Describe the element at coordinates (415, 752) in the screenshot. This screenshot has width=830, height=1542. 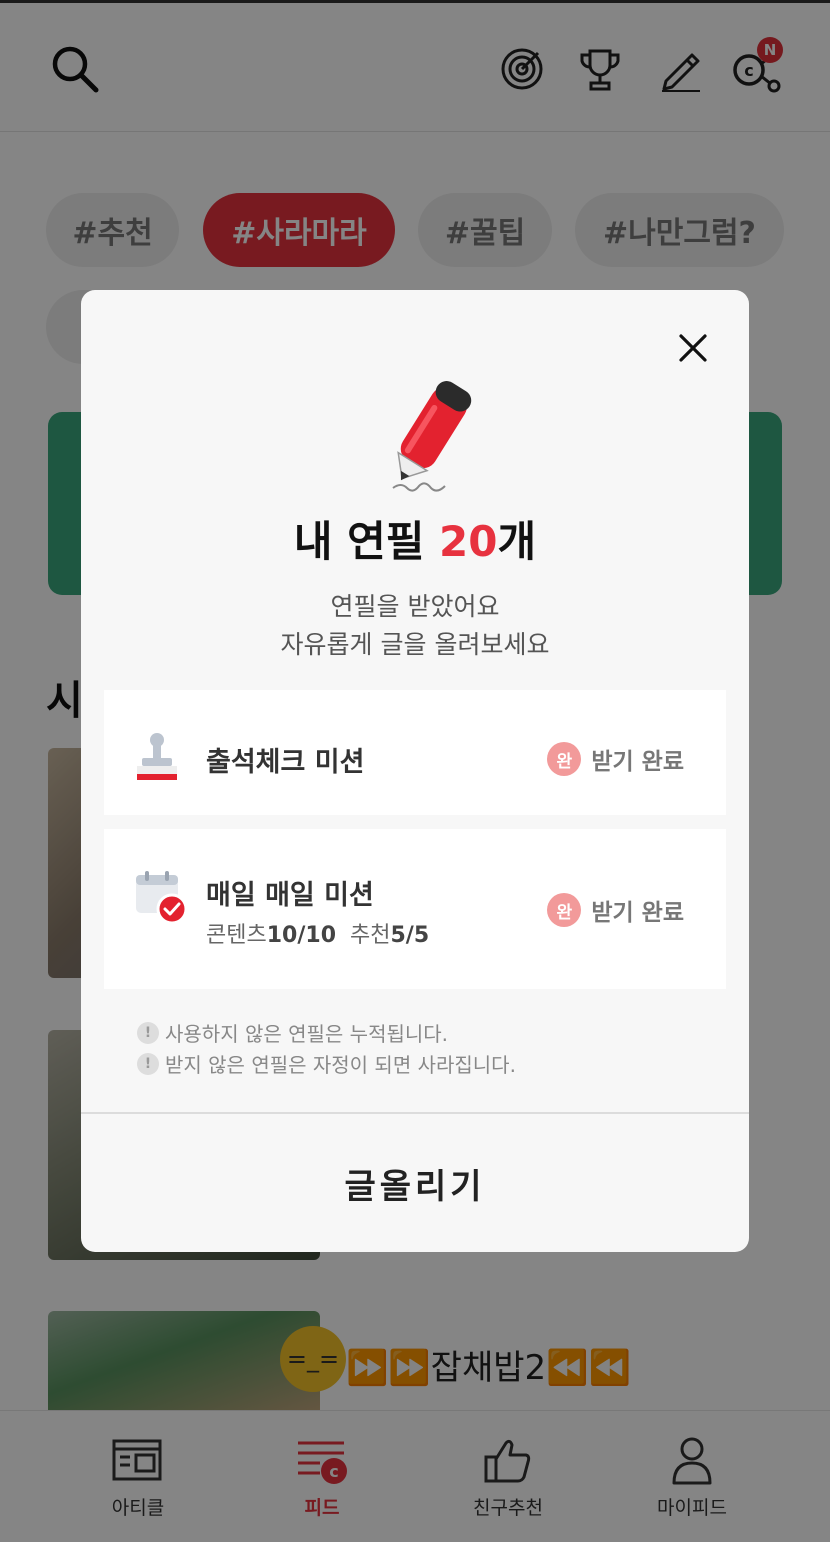
I see `mission-card-attendance: 출석체크 미션 완 받기 완료` at that location.